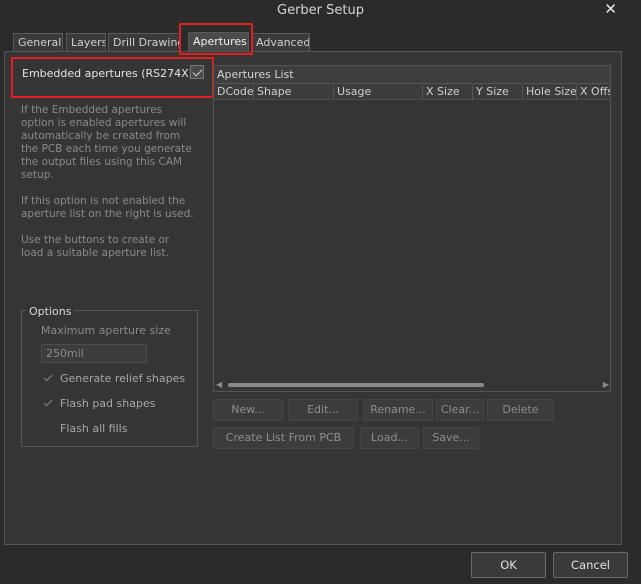 The height and width of the screenshot is (584, 641). I want to click on flash-pad-label: Flash pad shapes, so click(108, 403).